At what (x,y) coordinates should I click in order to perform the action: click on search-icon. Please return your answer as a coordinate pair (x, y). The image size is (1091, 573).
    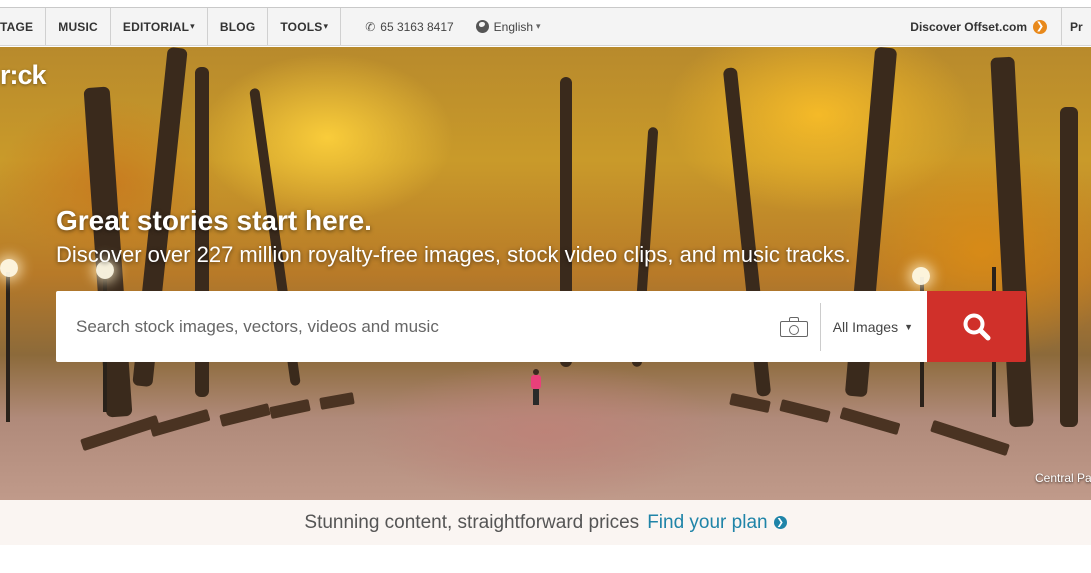
    Looking at the image, I should click on (976, 326).